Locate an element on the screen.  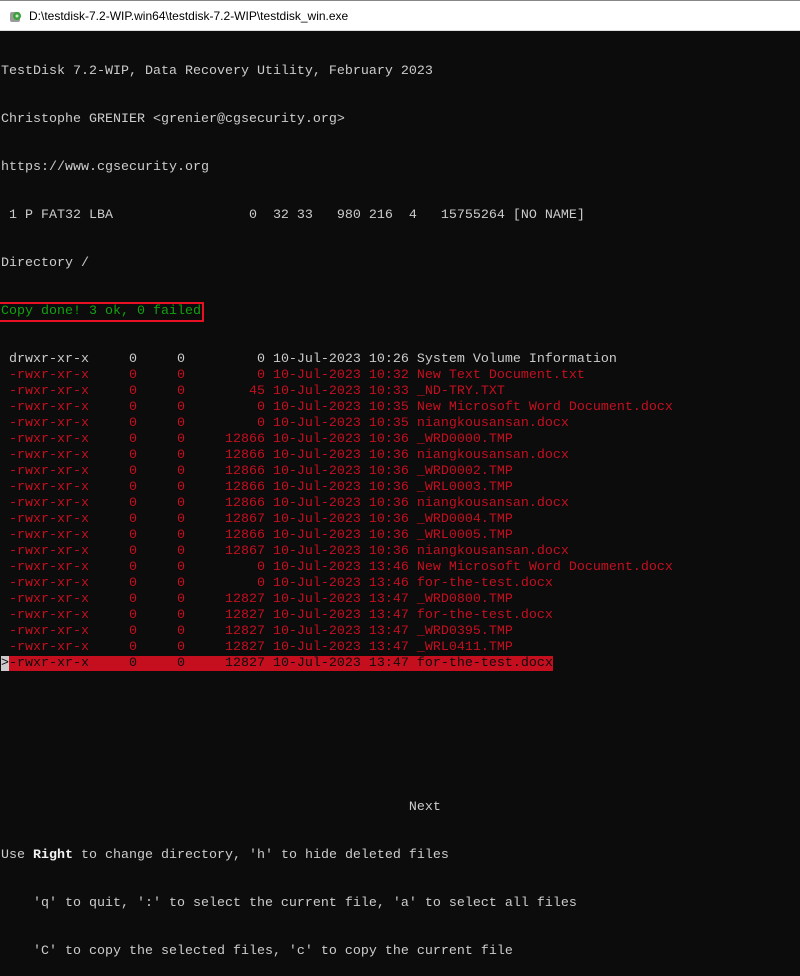
selection-cursor: > is located at coordinates (5, 663).